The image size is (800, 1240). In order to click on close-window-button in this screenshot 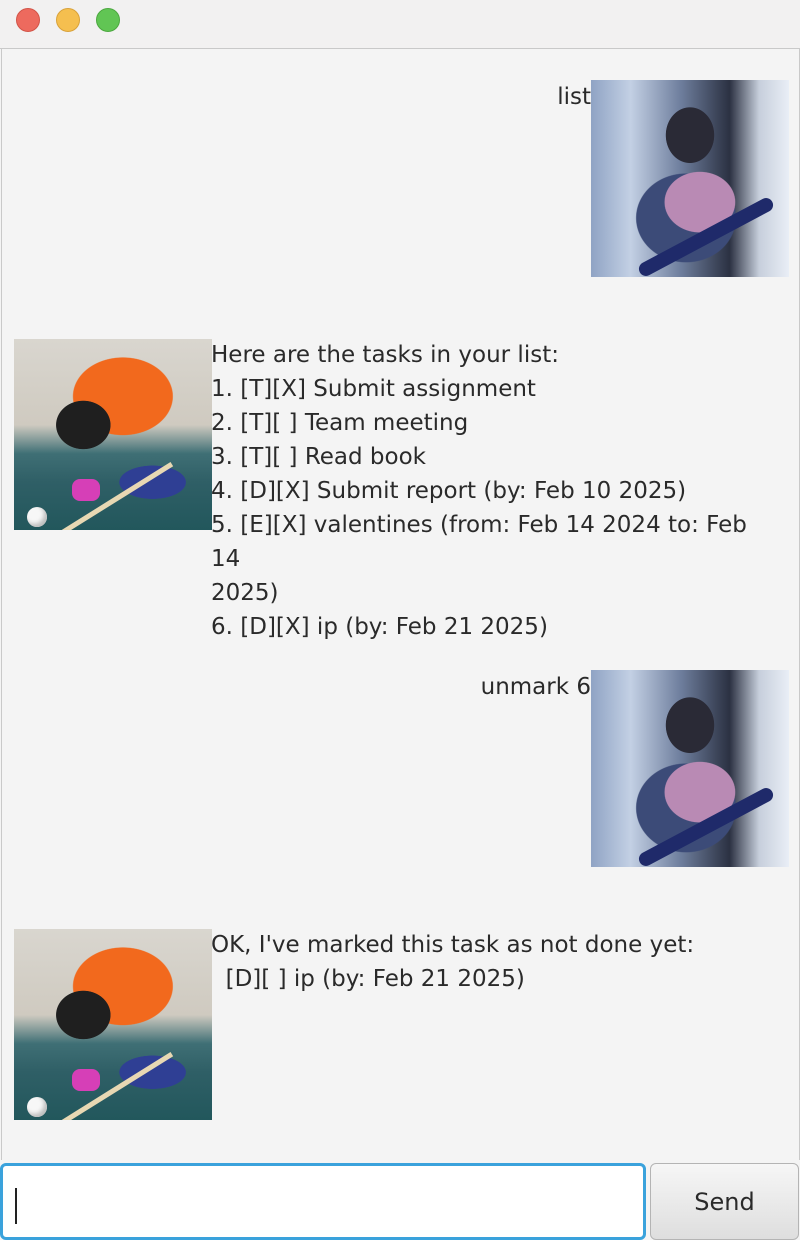, I will do `click(28, 20)`.